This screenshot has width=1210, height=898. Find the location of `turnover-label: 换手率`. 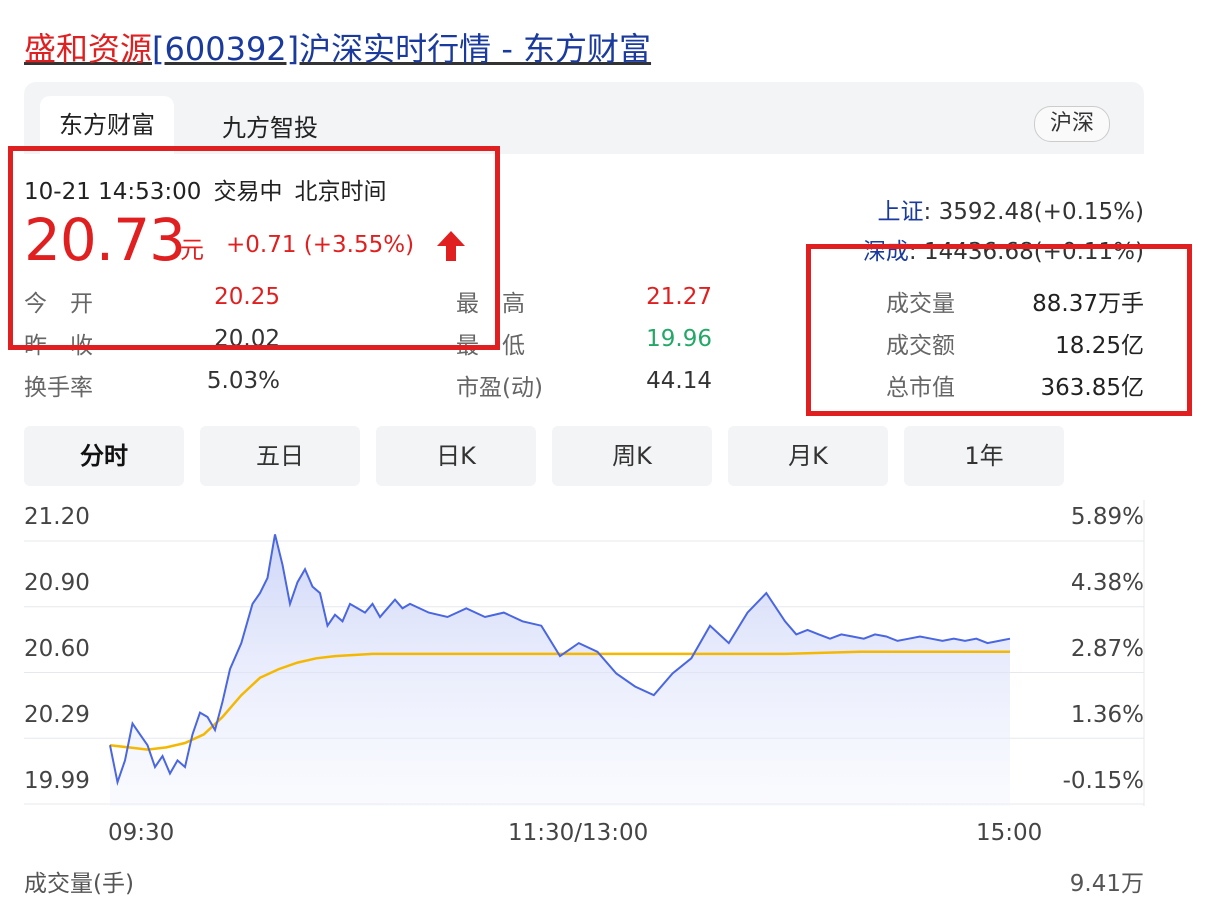

turnover-label: 换手率 is located at coordinates (58, 388).